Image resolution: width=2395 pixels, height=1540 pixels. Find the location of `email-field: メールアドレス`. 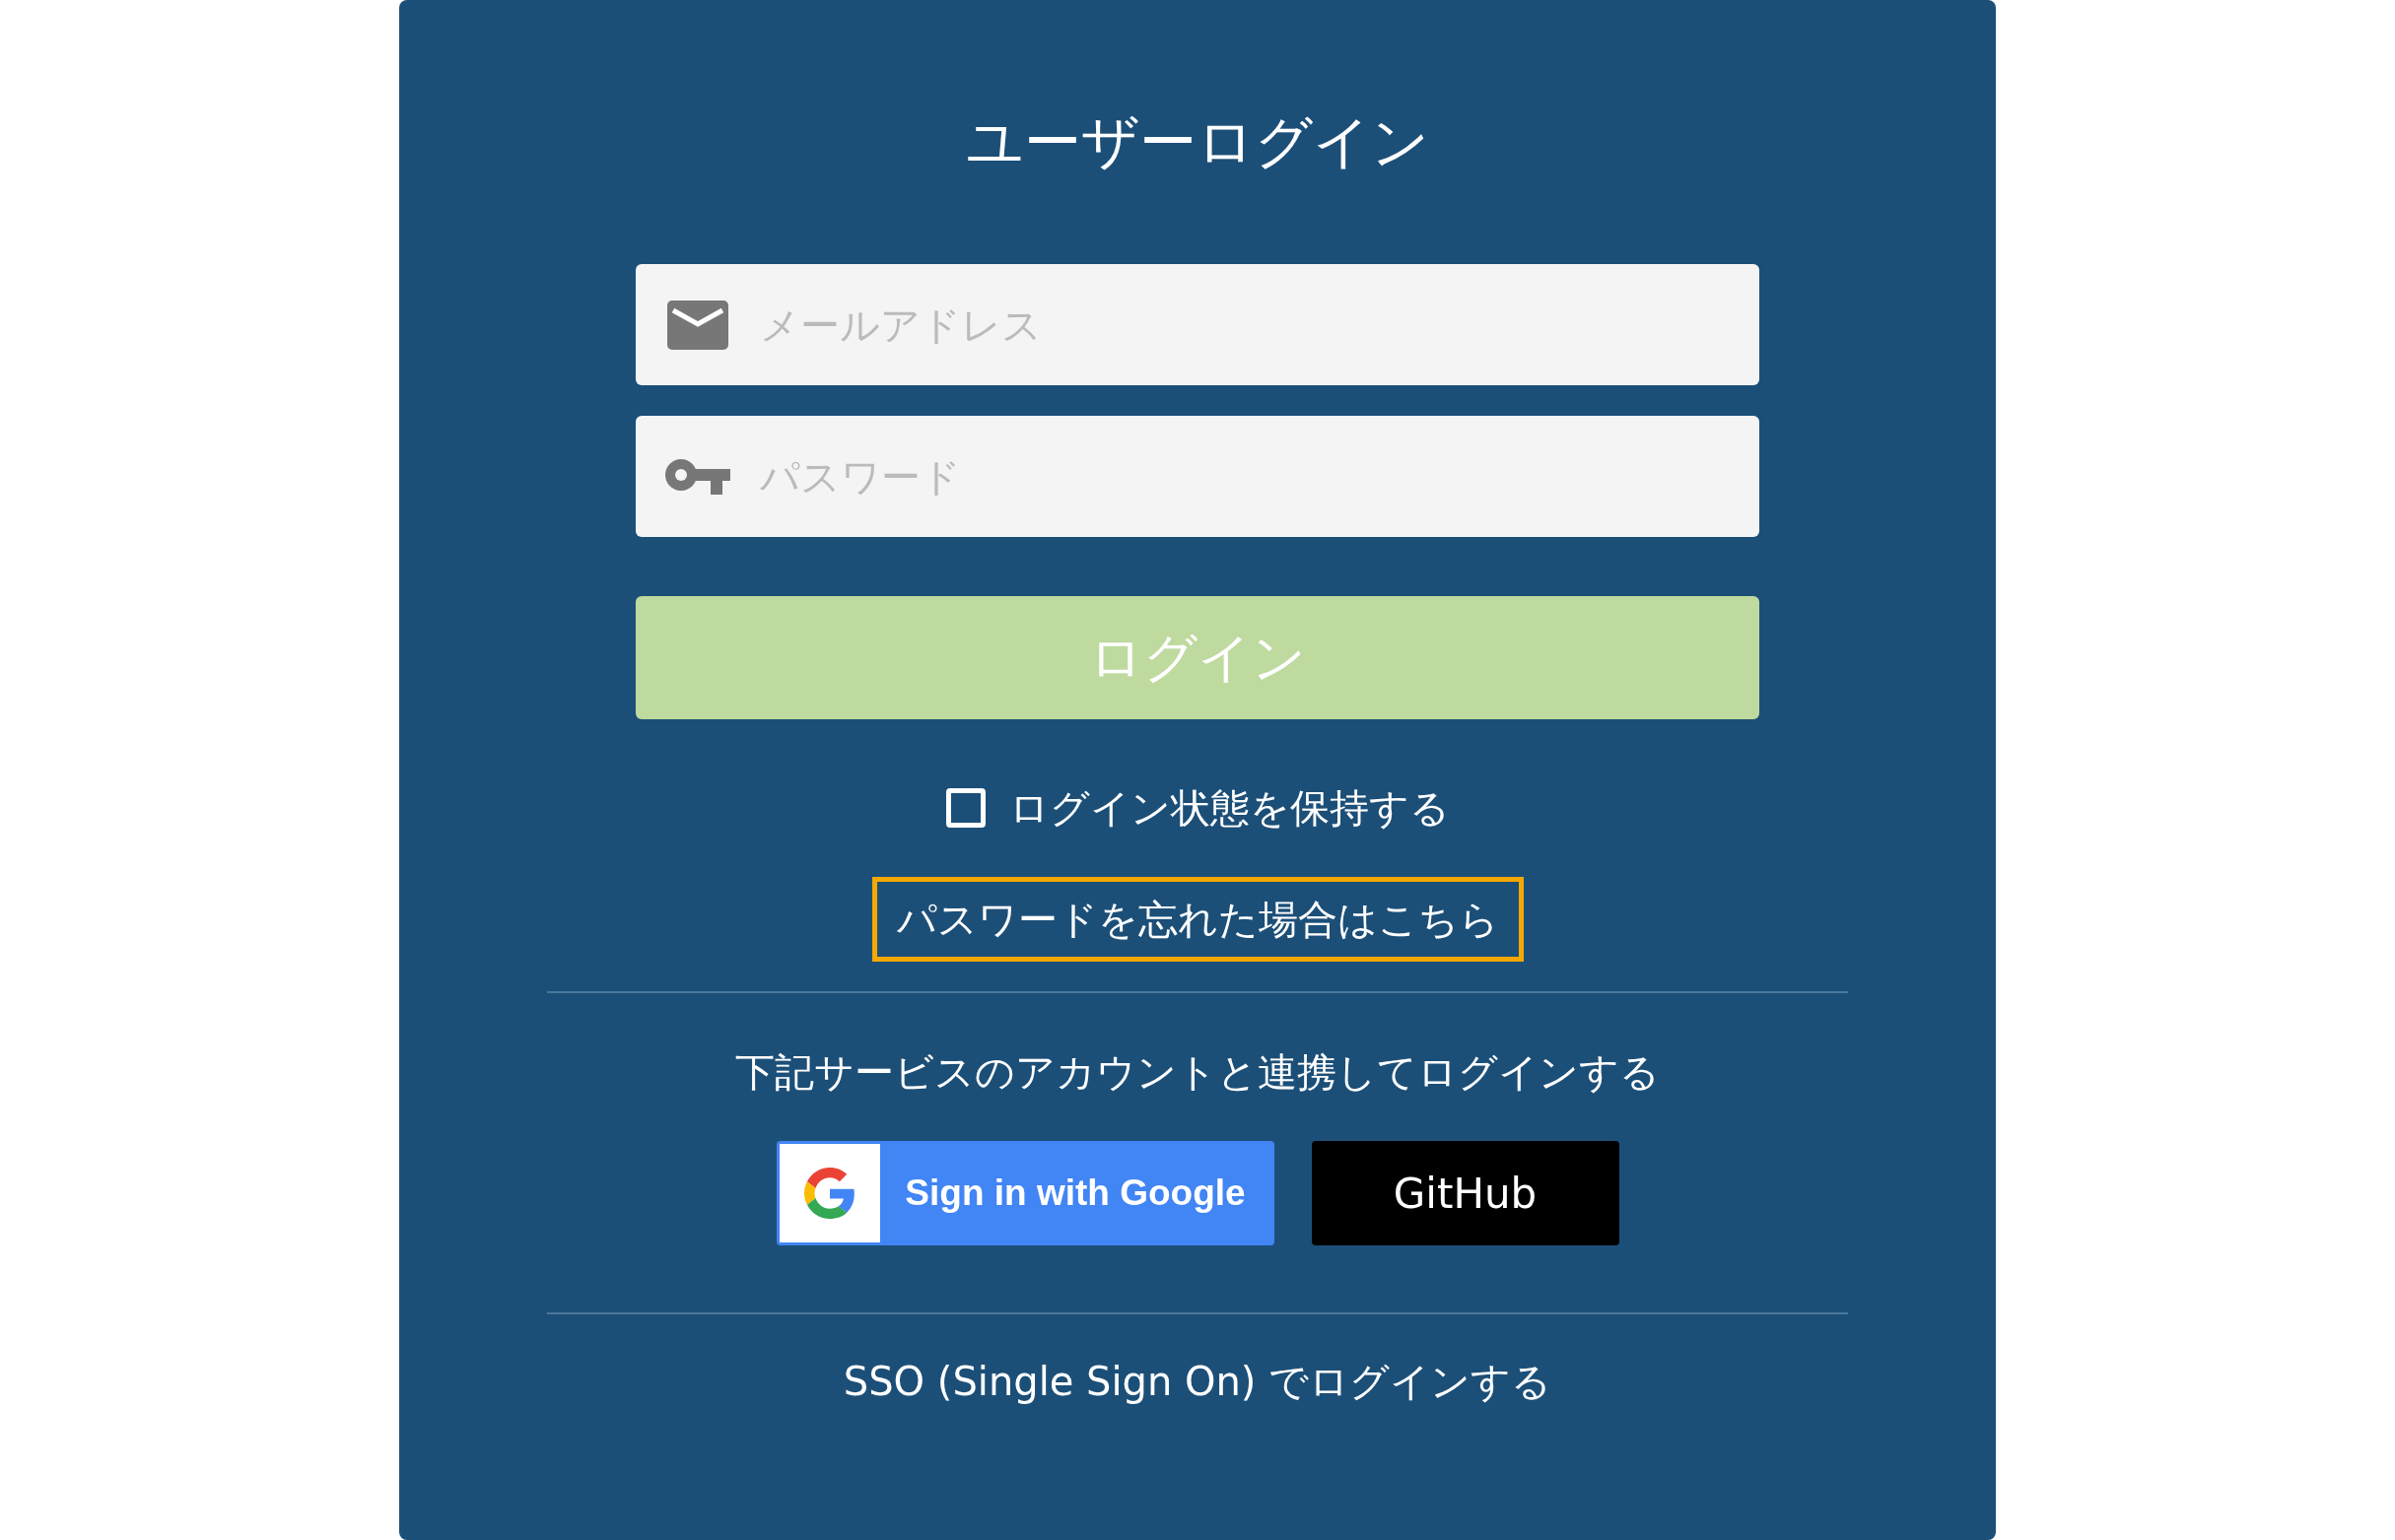

email-field: メールアドレス is located at coordinates (1198, 325).